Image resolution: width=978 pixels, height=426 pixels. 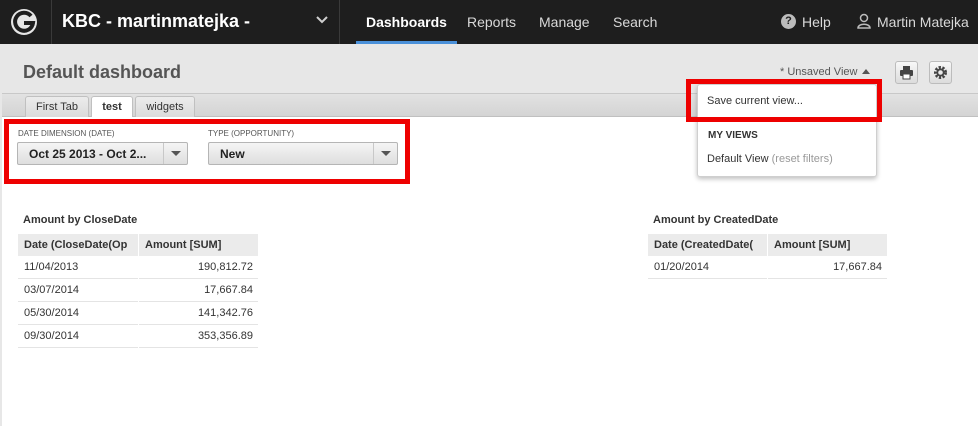 What do you see at coordinates (787, 121) in the screenshot?
I see `menu-divider` at bounding box center [787, 121].